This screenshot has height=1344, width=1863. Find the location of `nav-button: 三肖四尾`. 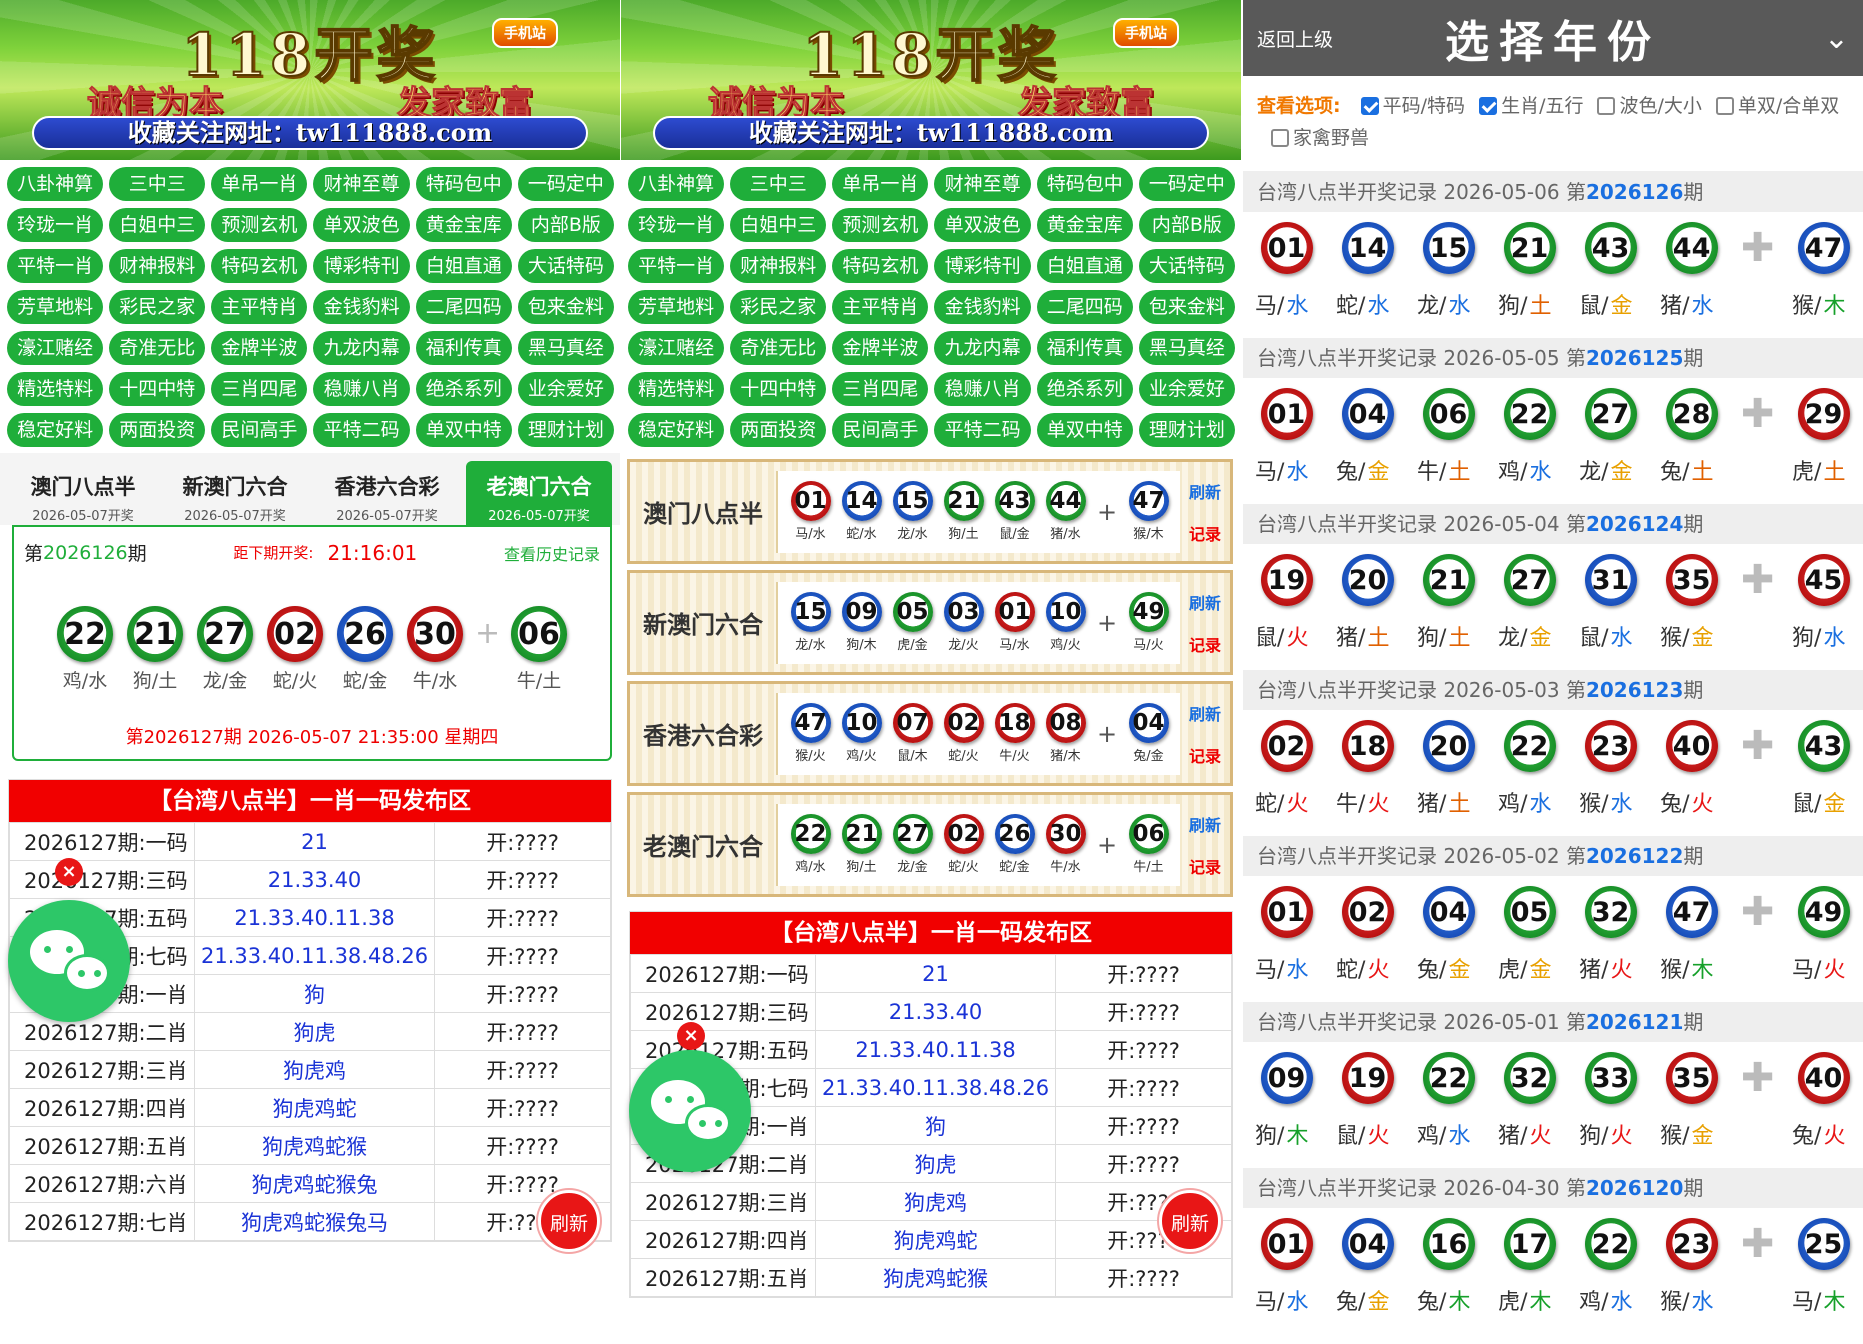

nav-button: 三肖四尾 is located at coordinates (880, 389).